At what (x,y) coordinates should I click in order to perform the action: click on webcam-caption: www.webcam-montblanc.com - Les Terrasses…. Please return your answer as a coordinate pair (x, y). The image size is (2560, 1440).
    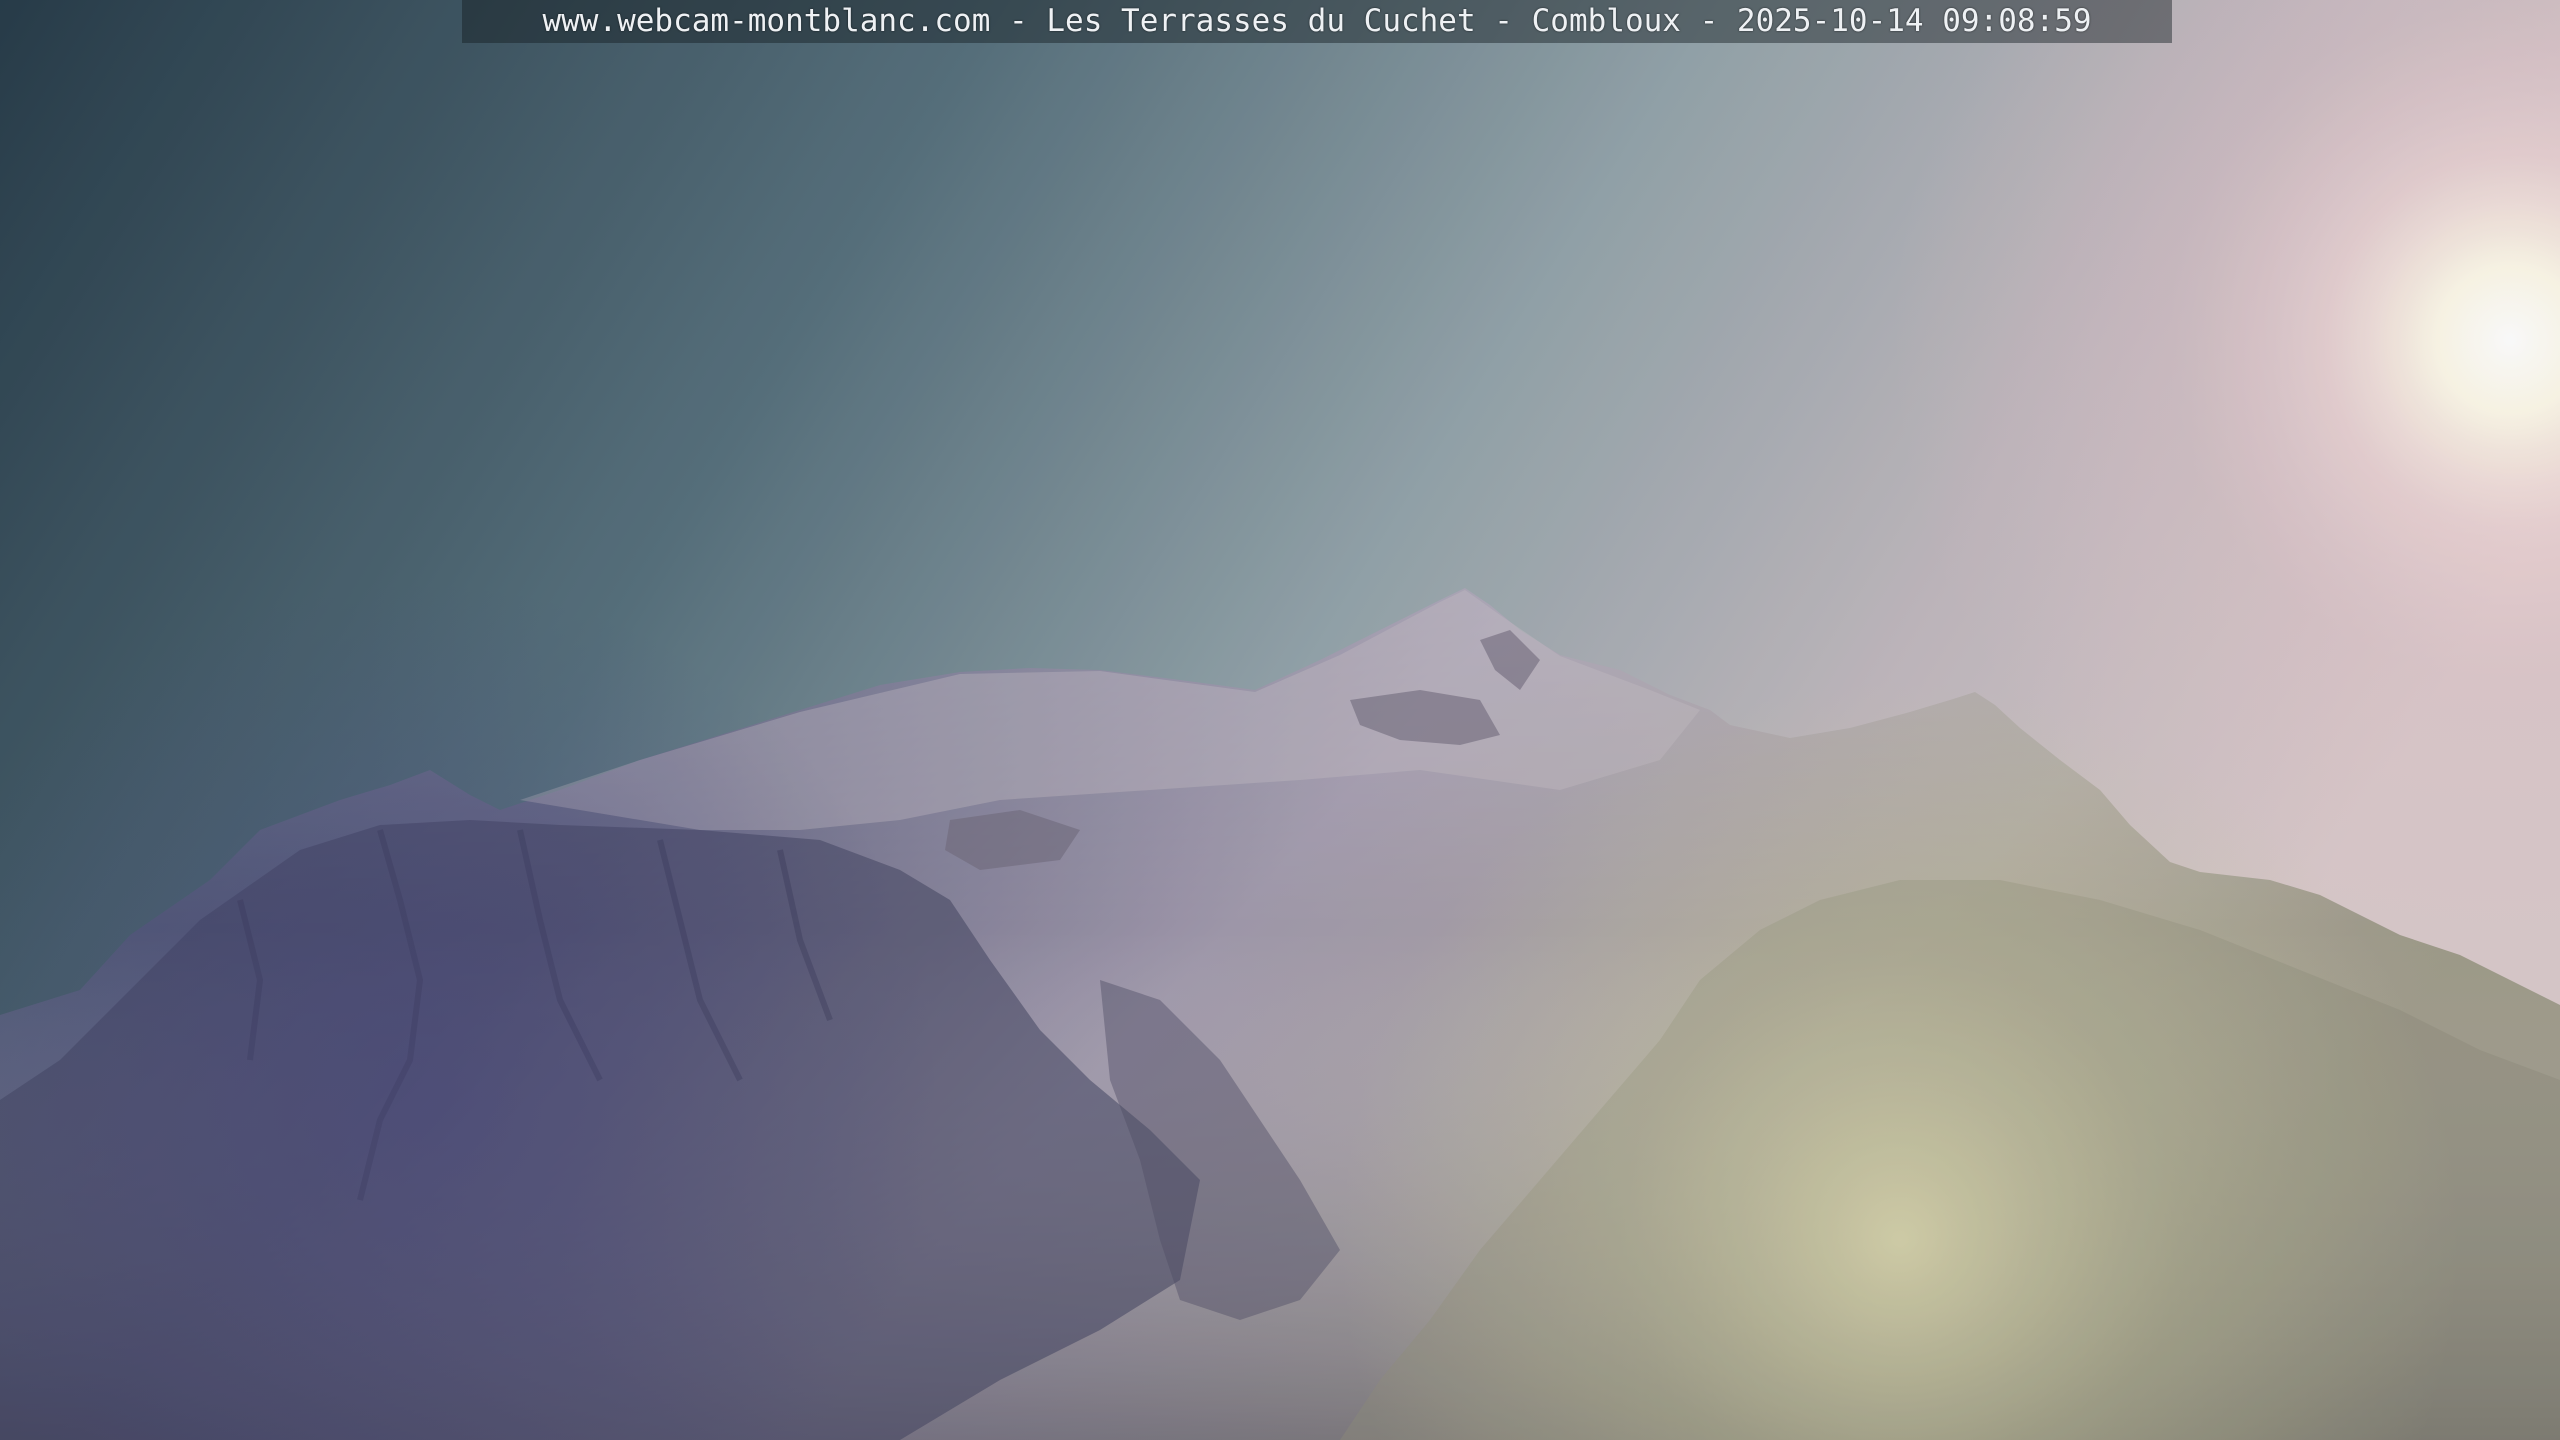
    Looking at the image, I should click on (1317, 21).